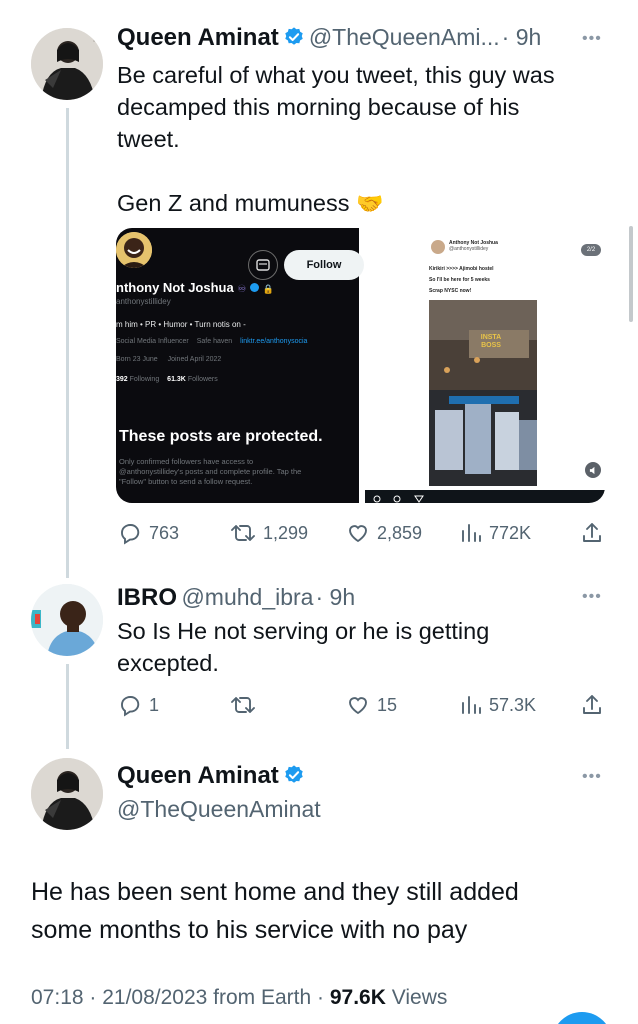 The image size is (638, 1024). I want to click on video-frame: INSTA BOSS, so click(483, 393).